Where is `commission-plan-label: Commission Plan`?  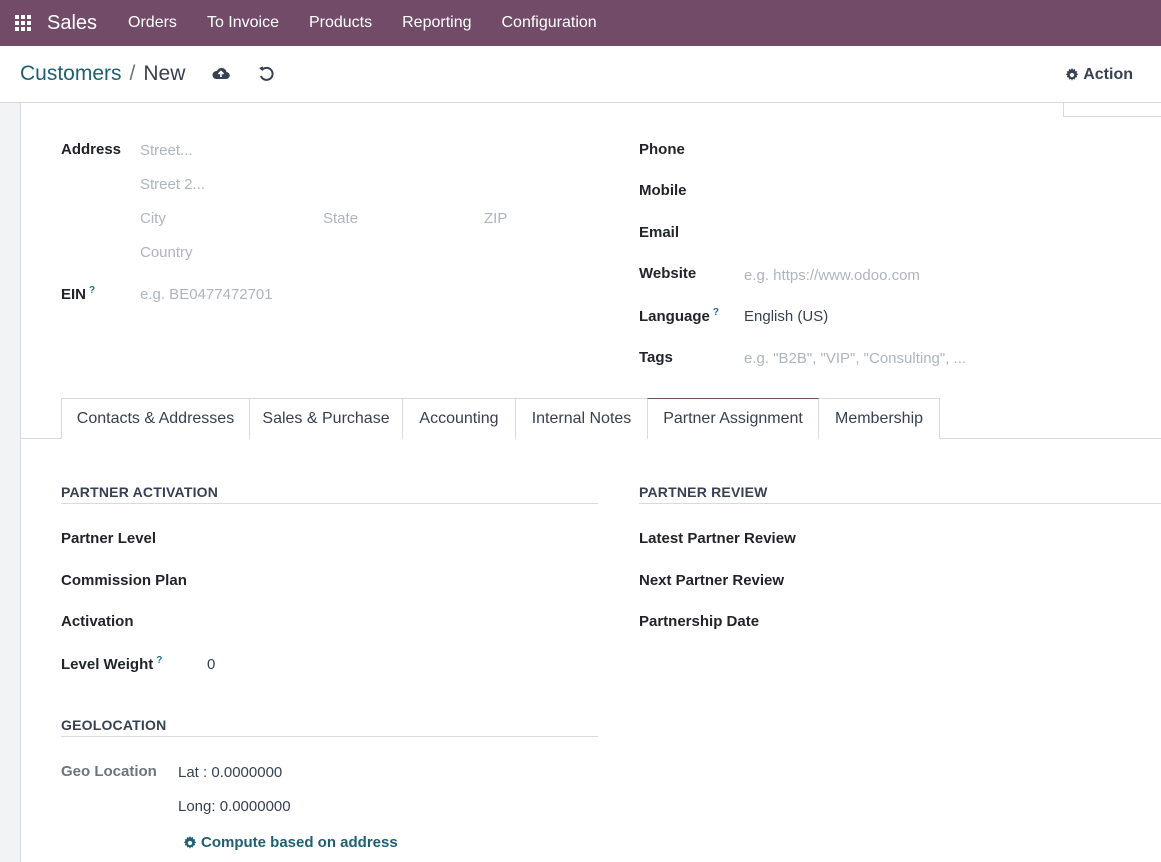
commission-plan-label: Commission Plan is located at coordinates (124, 580).